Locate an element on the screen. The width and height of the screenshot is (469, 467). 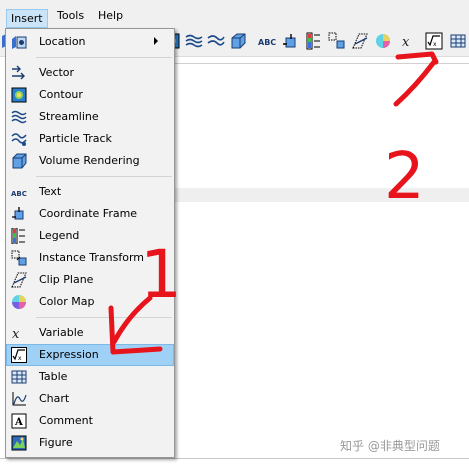
menu-help: Help is located at coordinates (110, 15).